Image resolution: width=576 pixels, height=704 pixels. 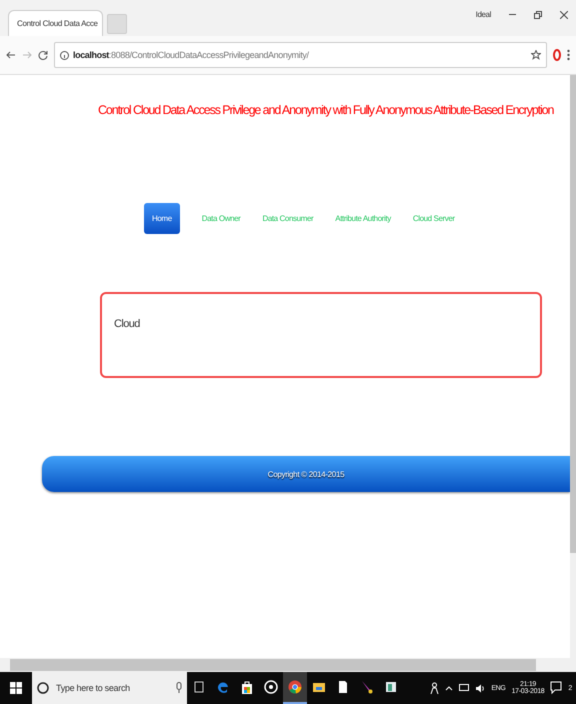 I want to click on tab-title: Control Cloud Data Acce, so click(x=57, y=23).